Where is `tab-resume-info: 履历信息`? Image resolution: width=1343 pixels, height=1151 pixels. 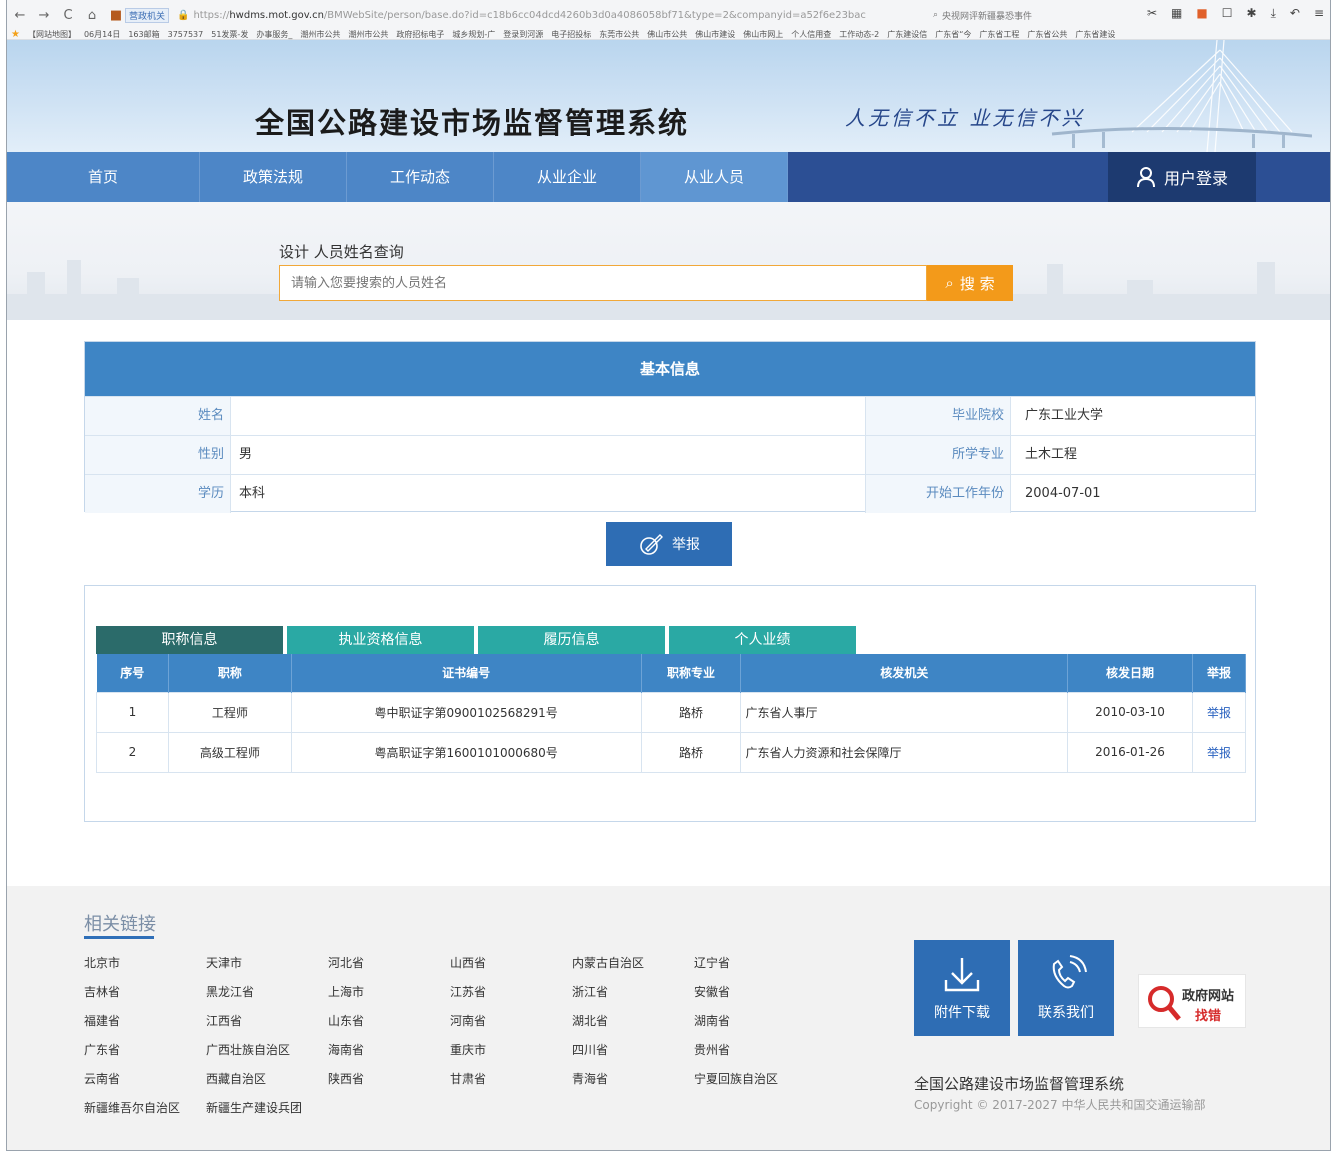
tab-resume-info: 履历信息 is located at coordinates (571, 640).